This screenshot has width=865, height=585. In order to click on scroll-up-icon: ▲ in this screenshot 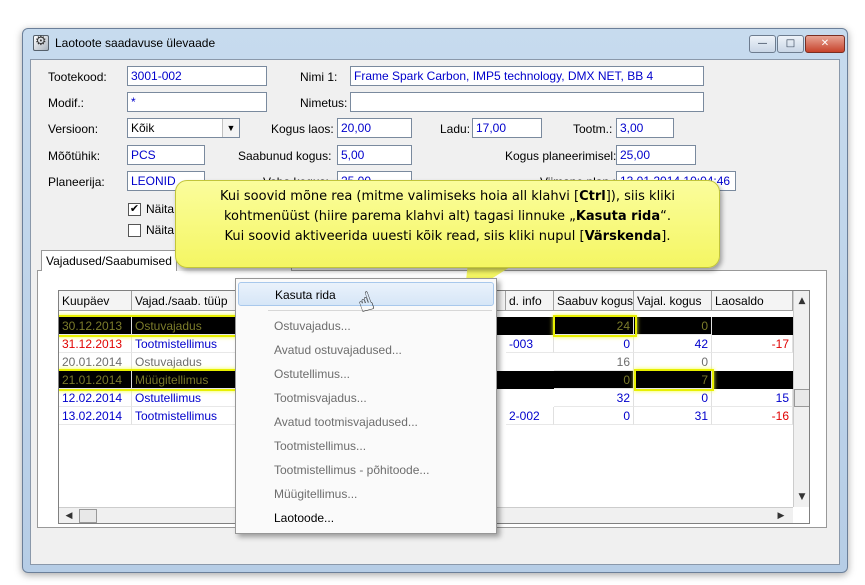, I will do `click(801, 301)`.